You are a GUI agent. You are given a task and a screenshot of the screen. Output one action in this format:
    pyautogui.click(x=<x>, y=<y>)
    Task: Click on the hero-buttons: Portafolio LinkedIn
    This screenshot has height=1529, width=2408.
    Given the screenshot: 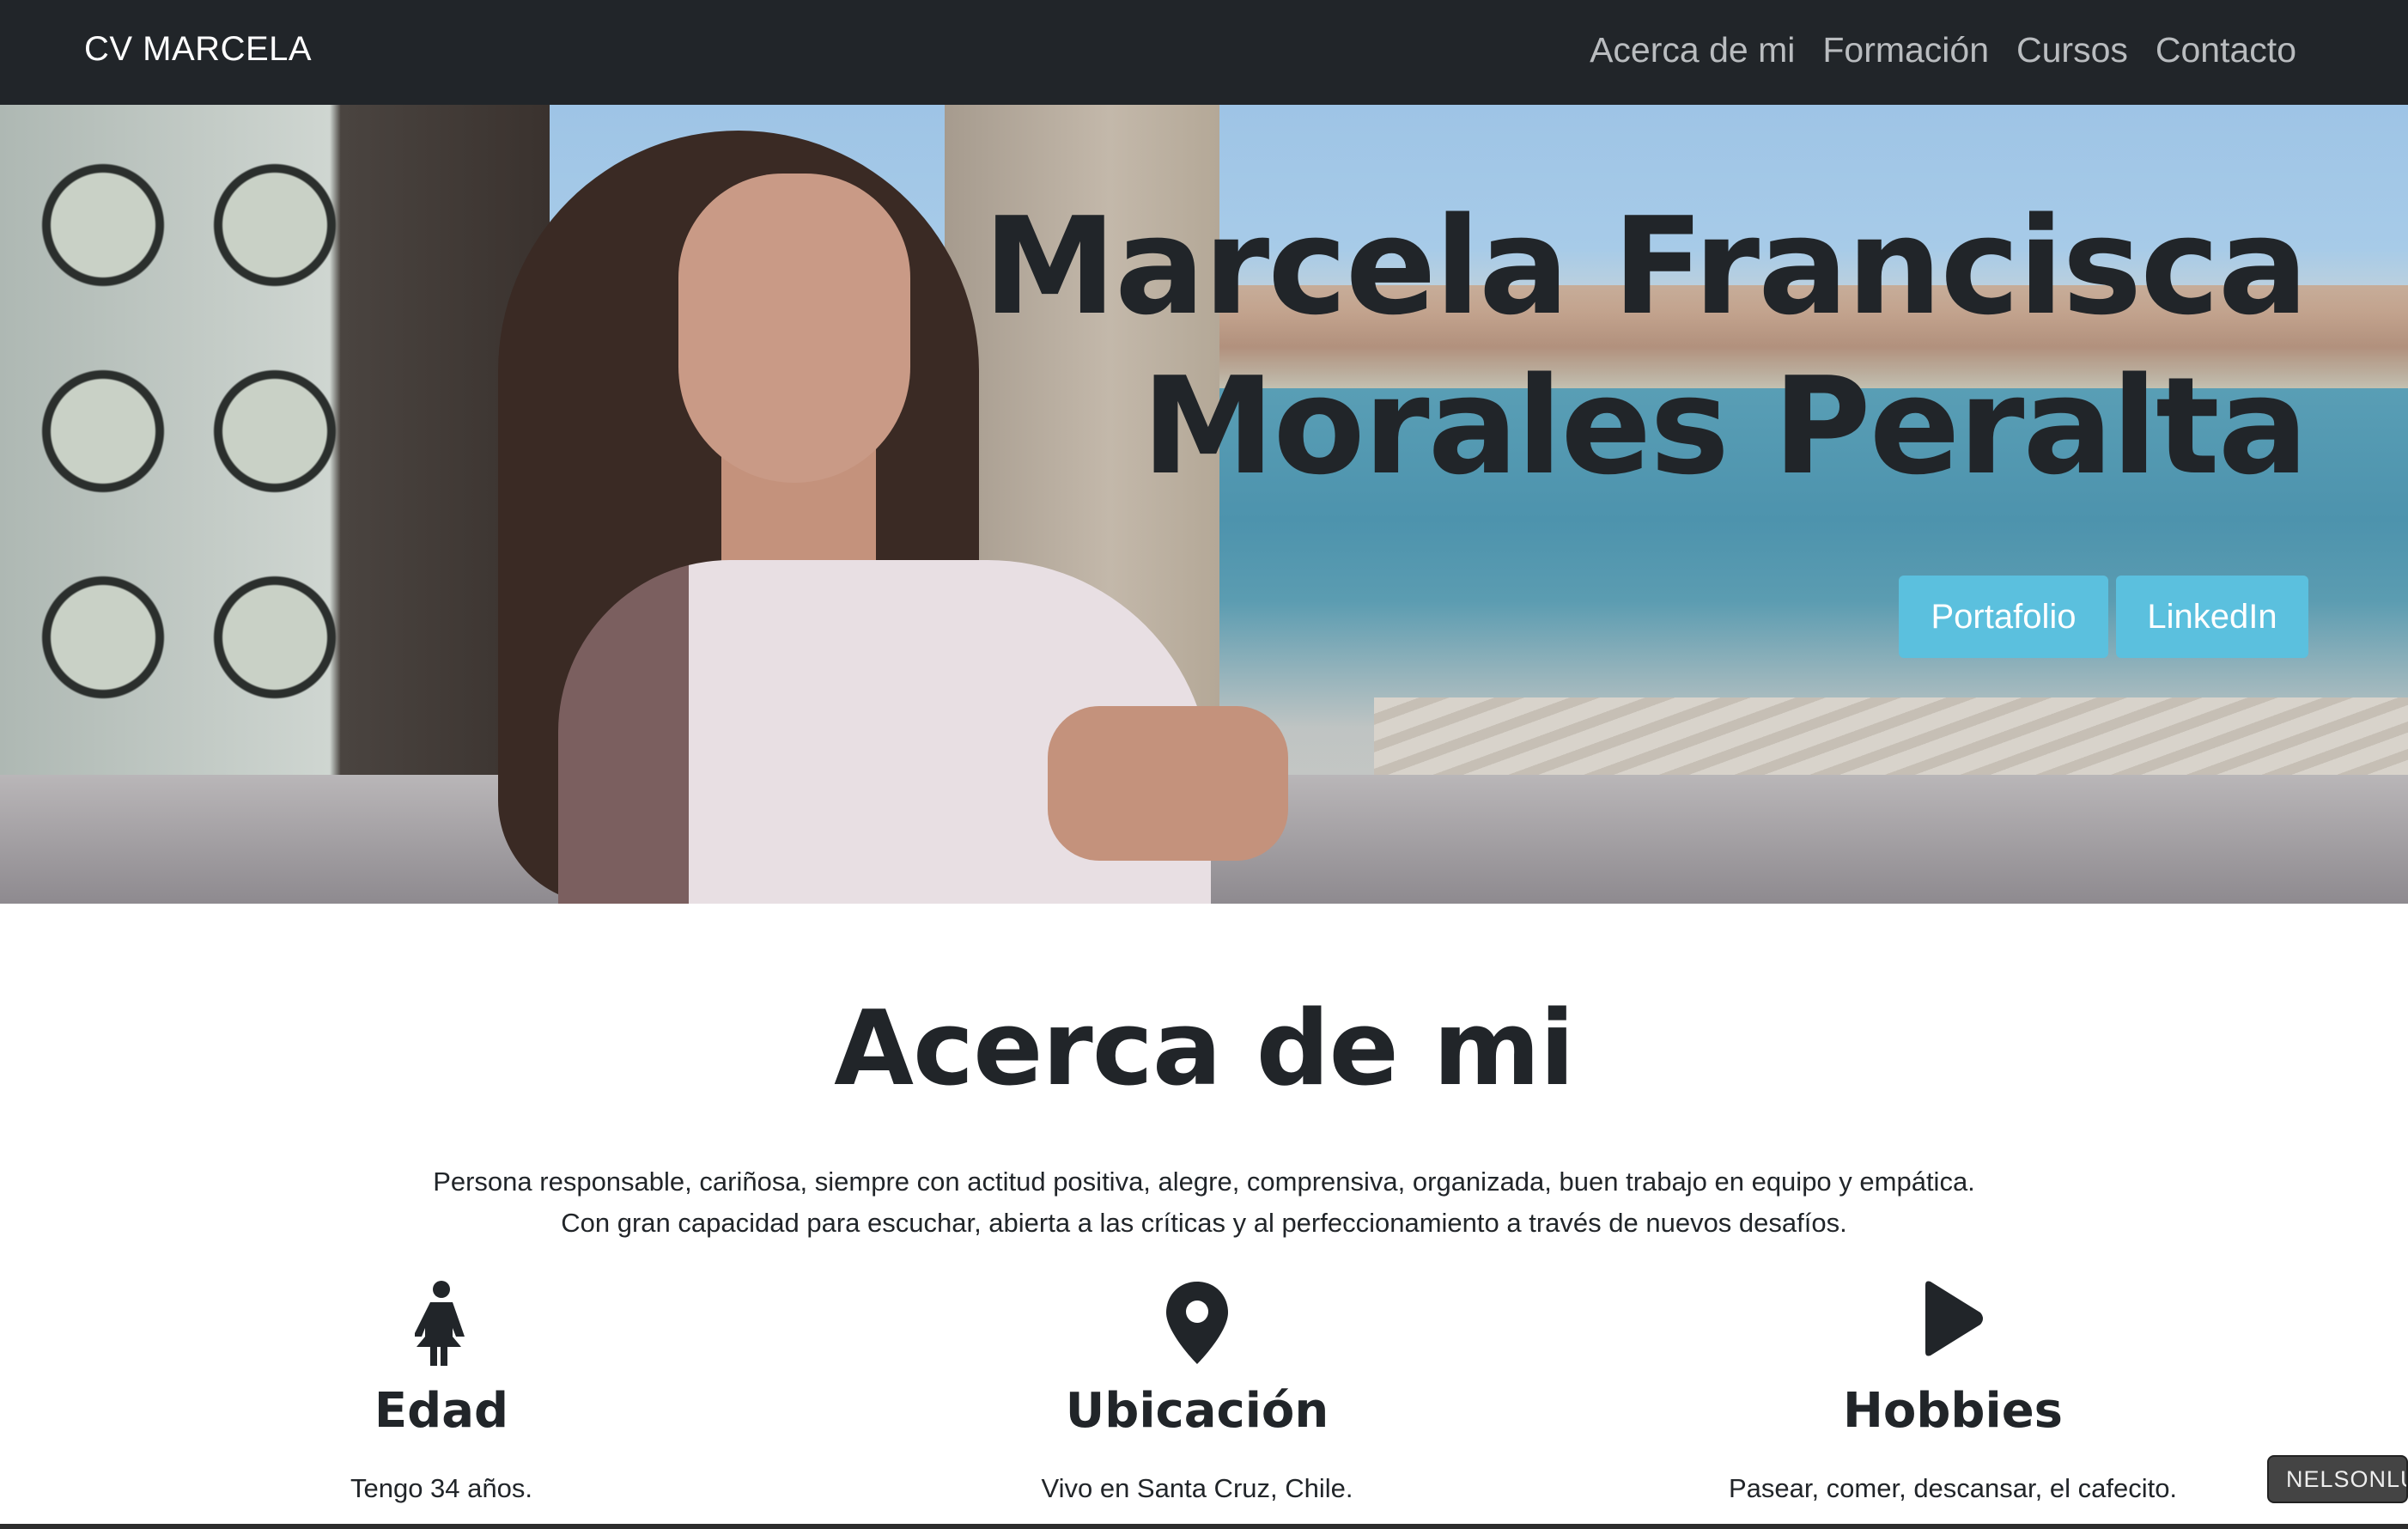 What is the action you would take?
    pyautogui.click(x=2103, y=617)
    